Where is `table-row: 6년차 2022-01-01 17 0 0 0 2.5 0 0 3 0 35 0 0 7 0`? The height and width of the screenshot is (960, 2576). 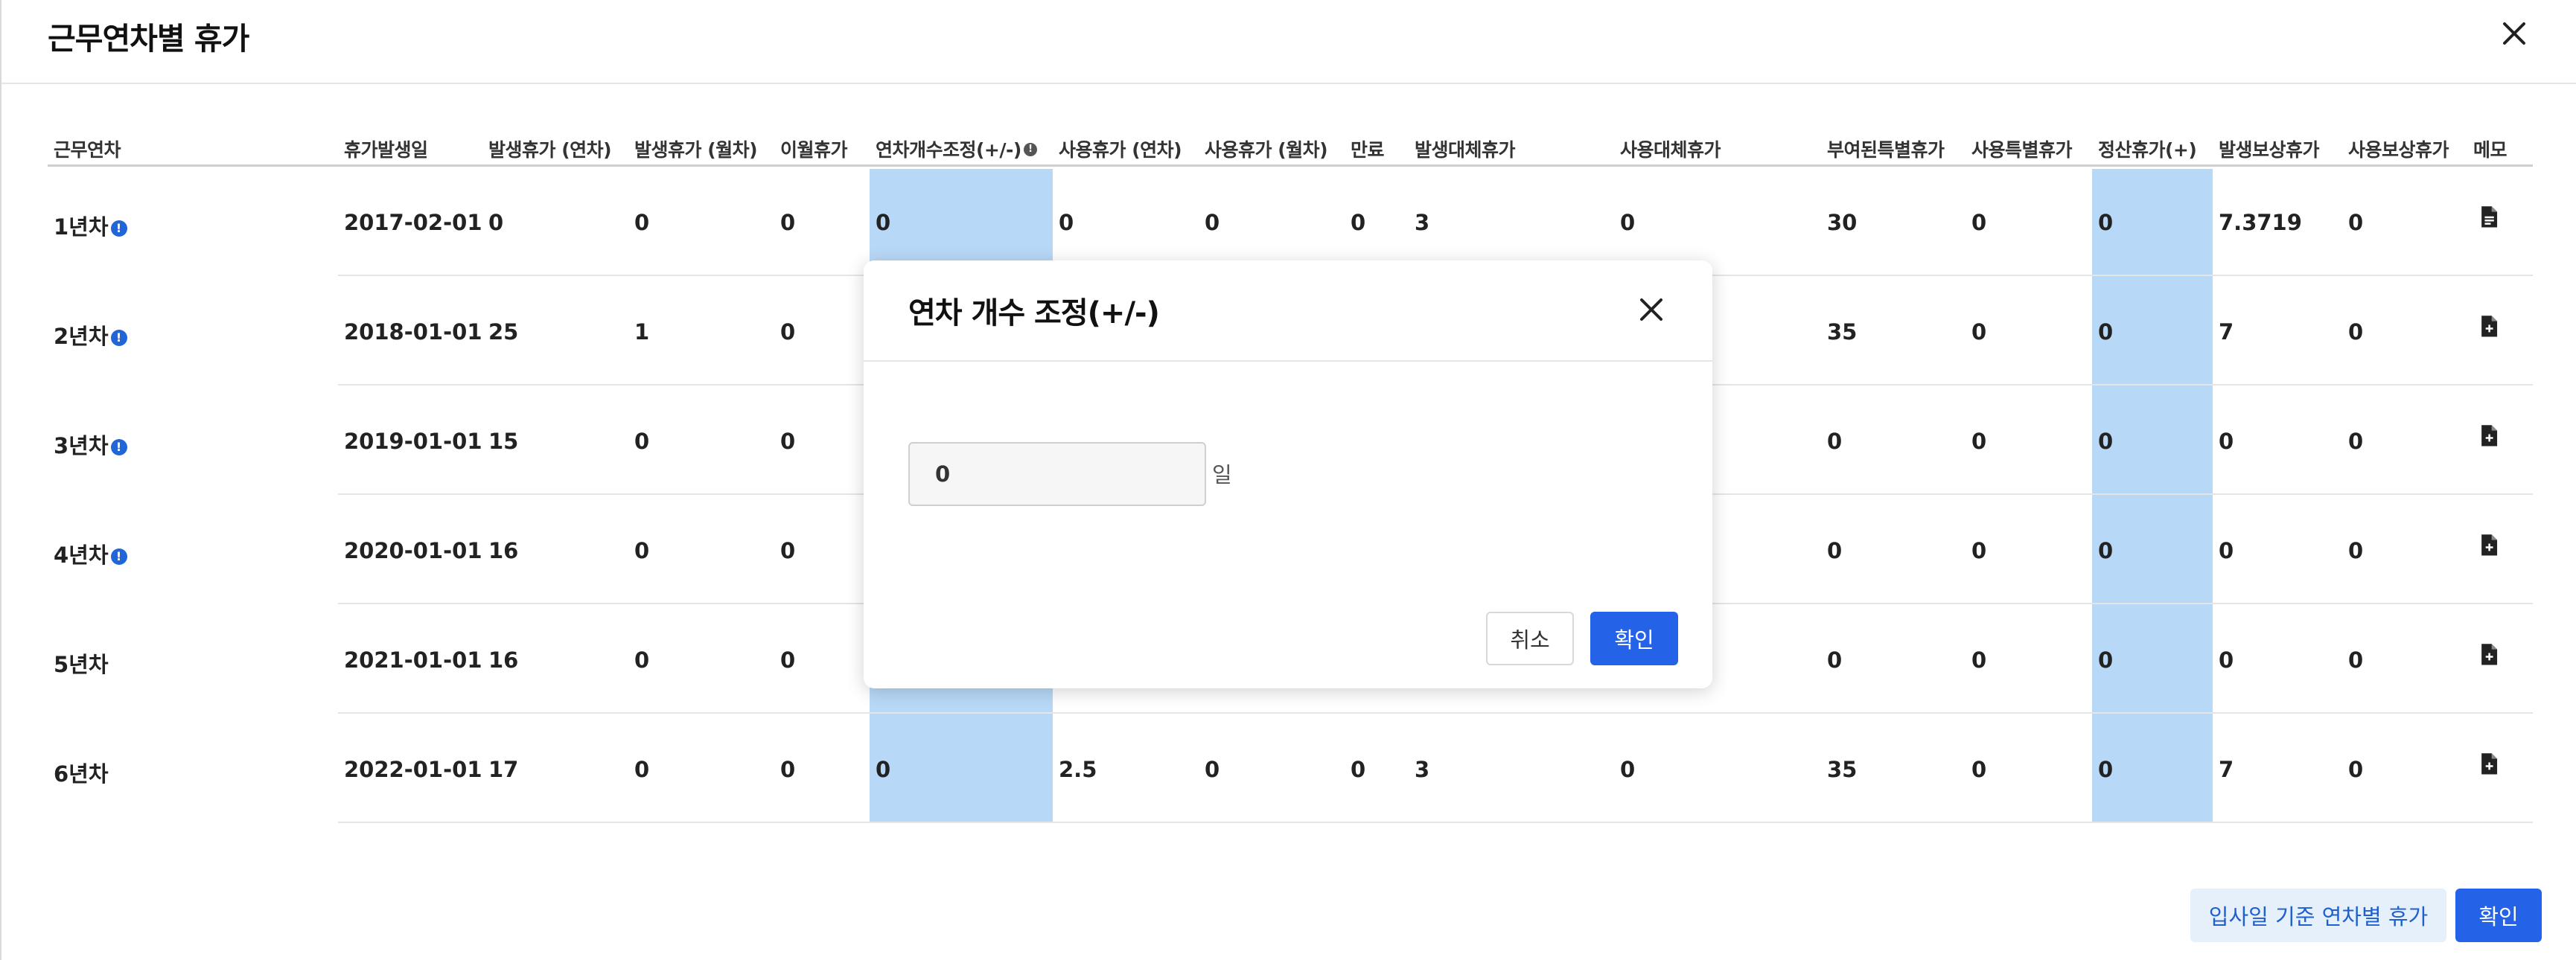 table-row: 6년차 2022-01-01 17 0 0 0 2.5 0 0 3 0 35 0 0 7 0 is located at coordinates (1290, 768).